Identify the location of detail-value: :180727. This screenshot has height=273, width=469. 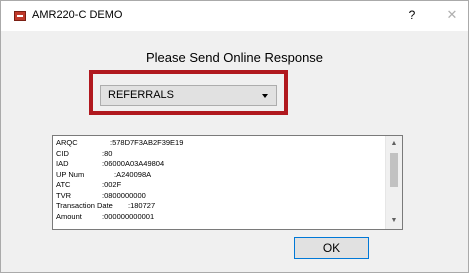
(142, 205).